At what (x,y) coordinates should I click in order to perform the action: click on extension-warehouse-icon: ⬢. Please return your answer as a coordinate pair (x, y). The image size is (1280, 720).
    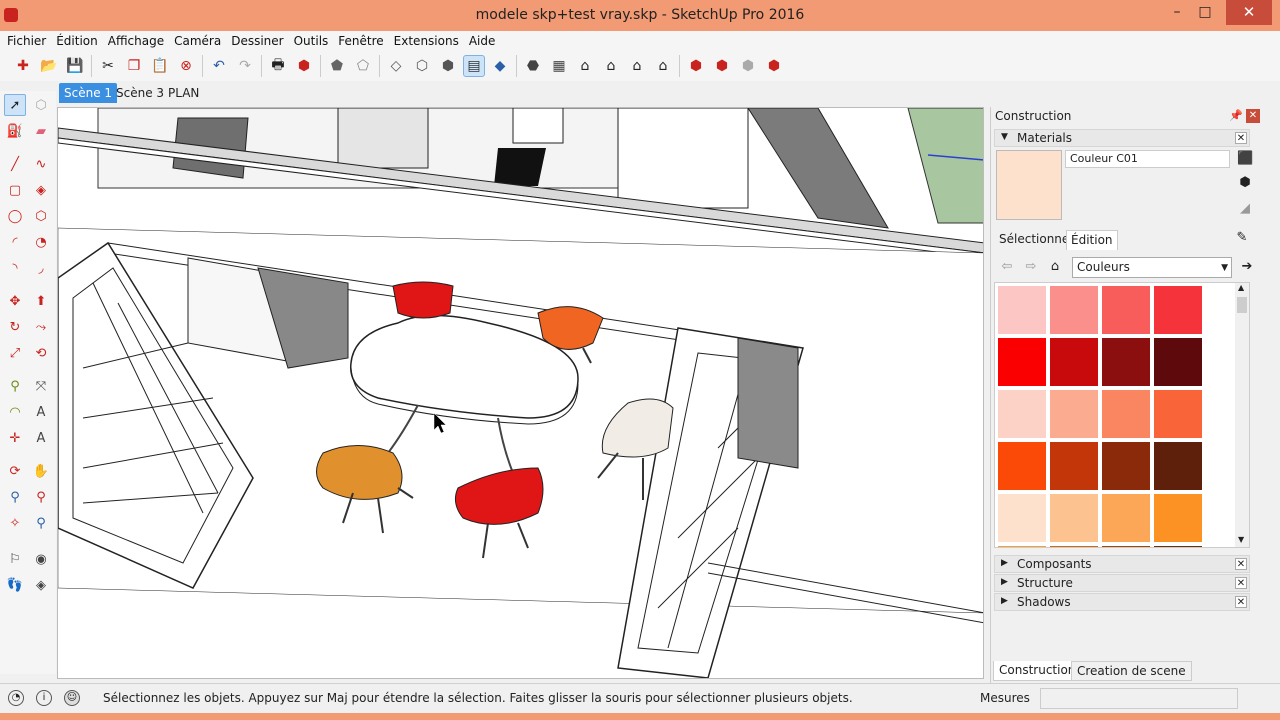
    Looking at the image, I should click on (774, 66).